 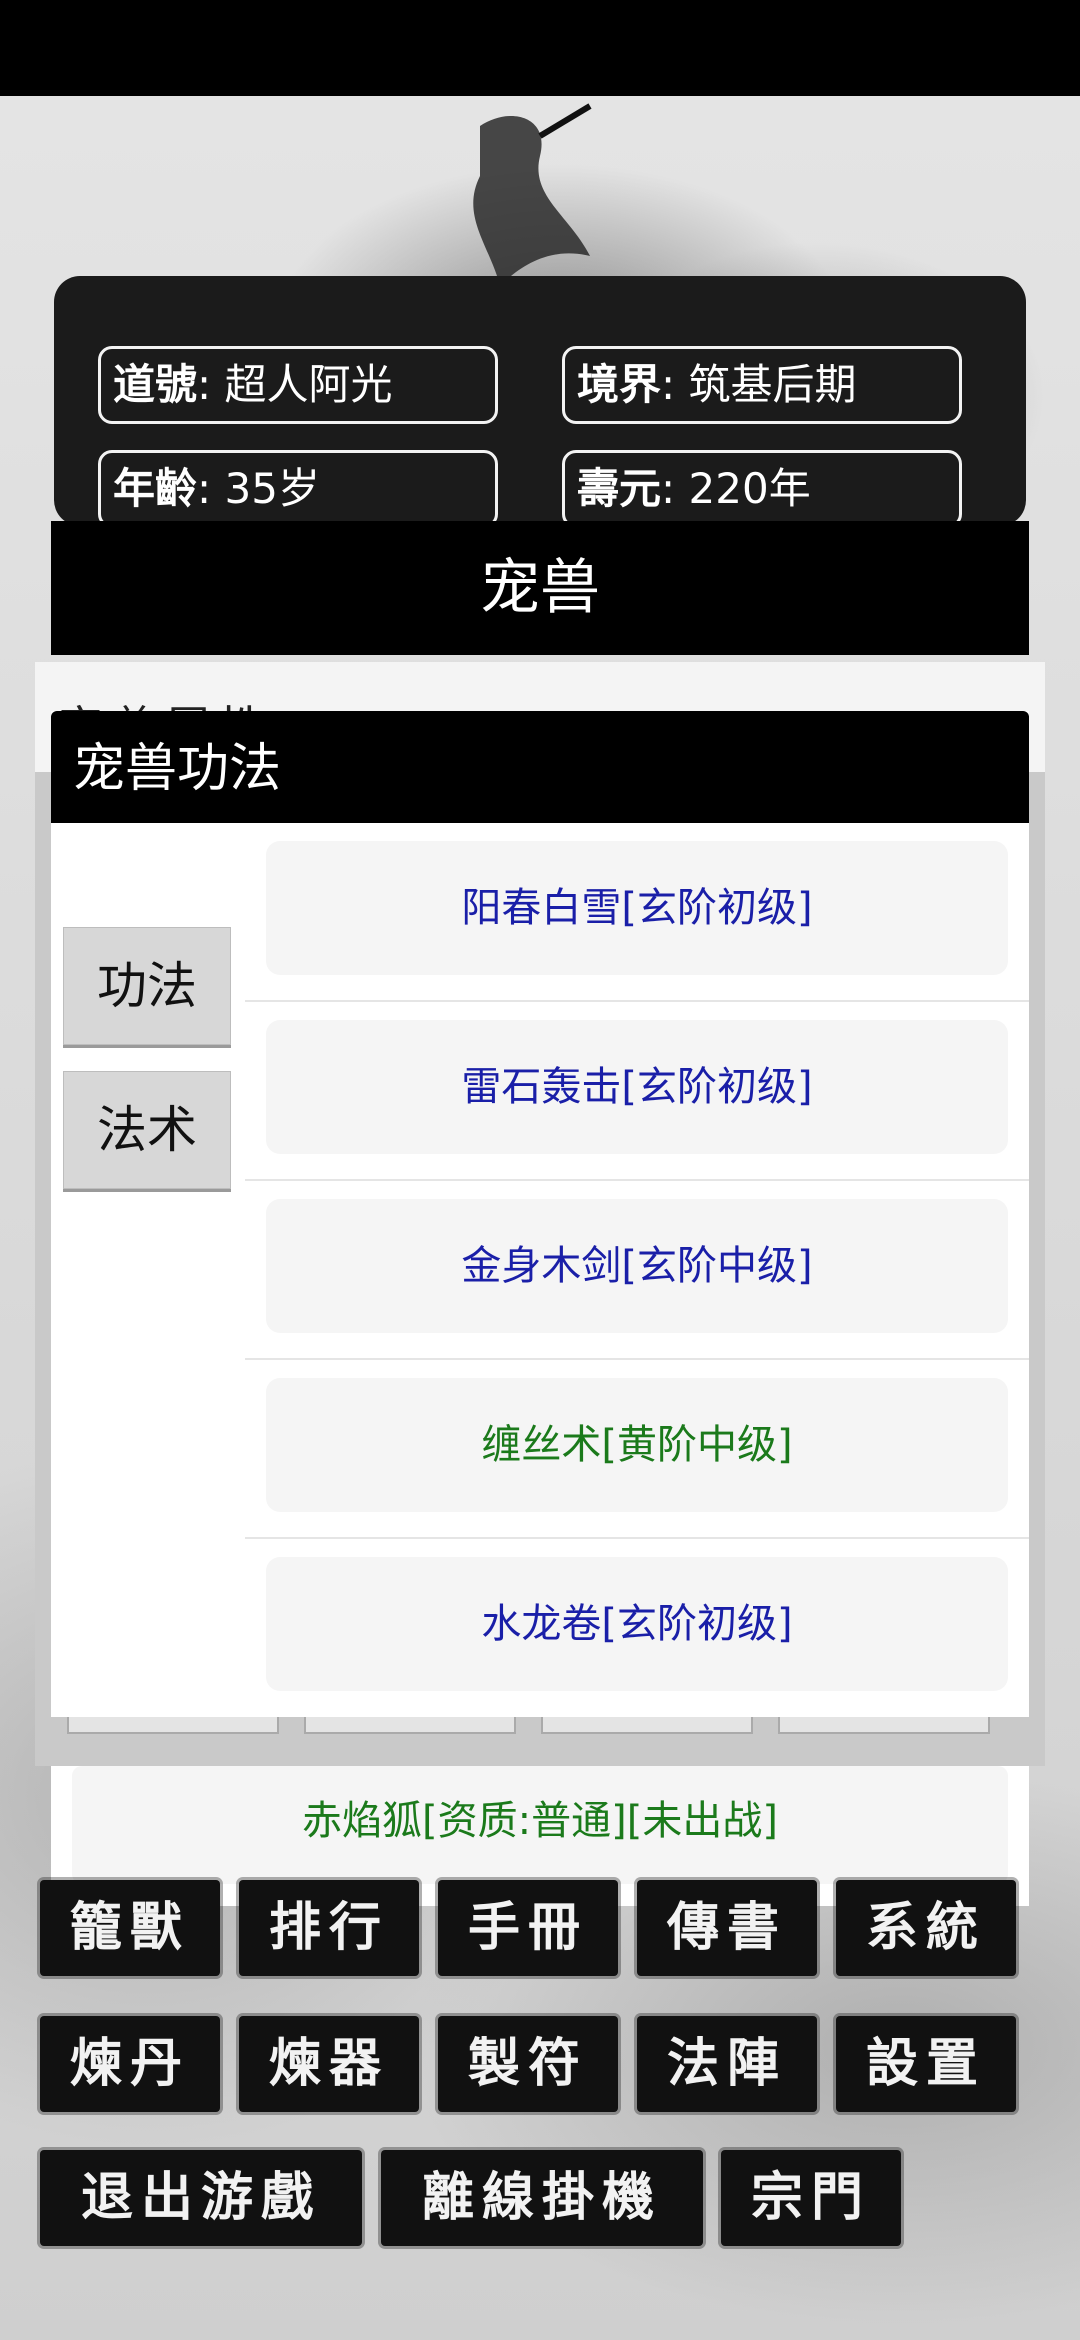 I want to click on stat-lifespan: 壽元: 220年, so click(x=762, y=489).